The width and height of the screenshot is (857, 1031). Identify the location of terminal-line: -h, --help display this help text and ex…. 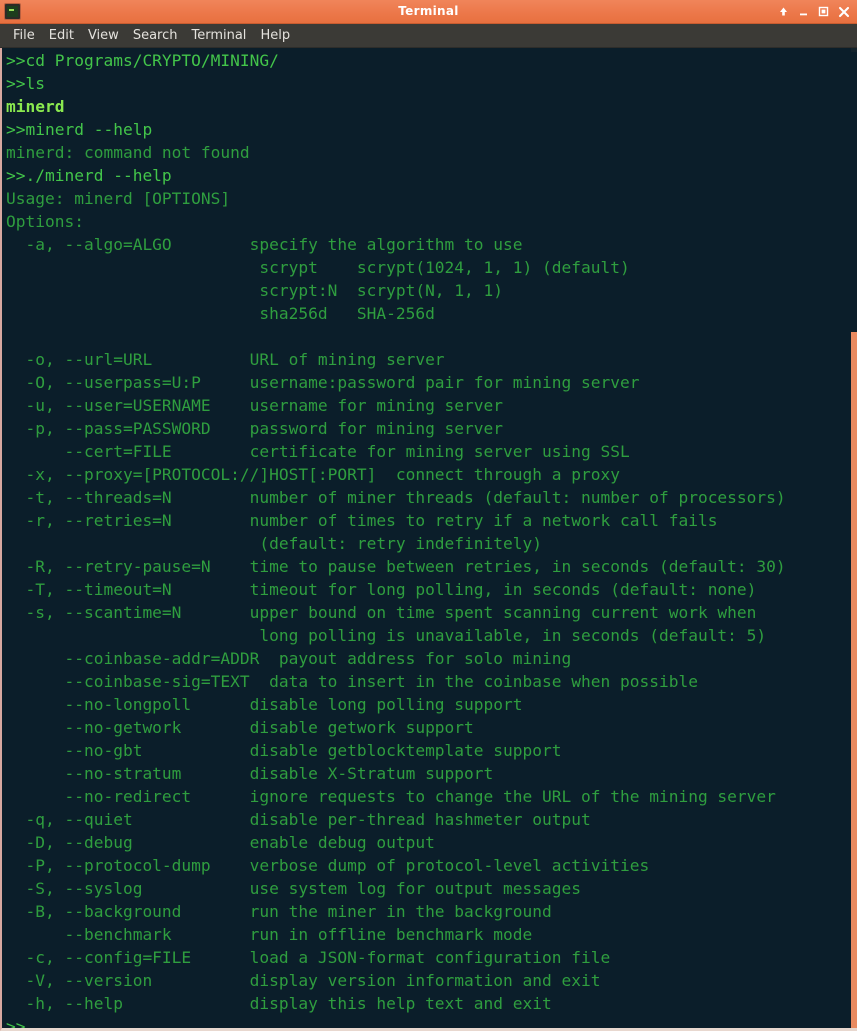
(279, 1003).